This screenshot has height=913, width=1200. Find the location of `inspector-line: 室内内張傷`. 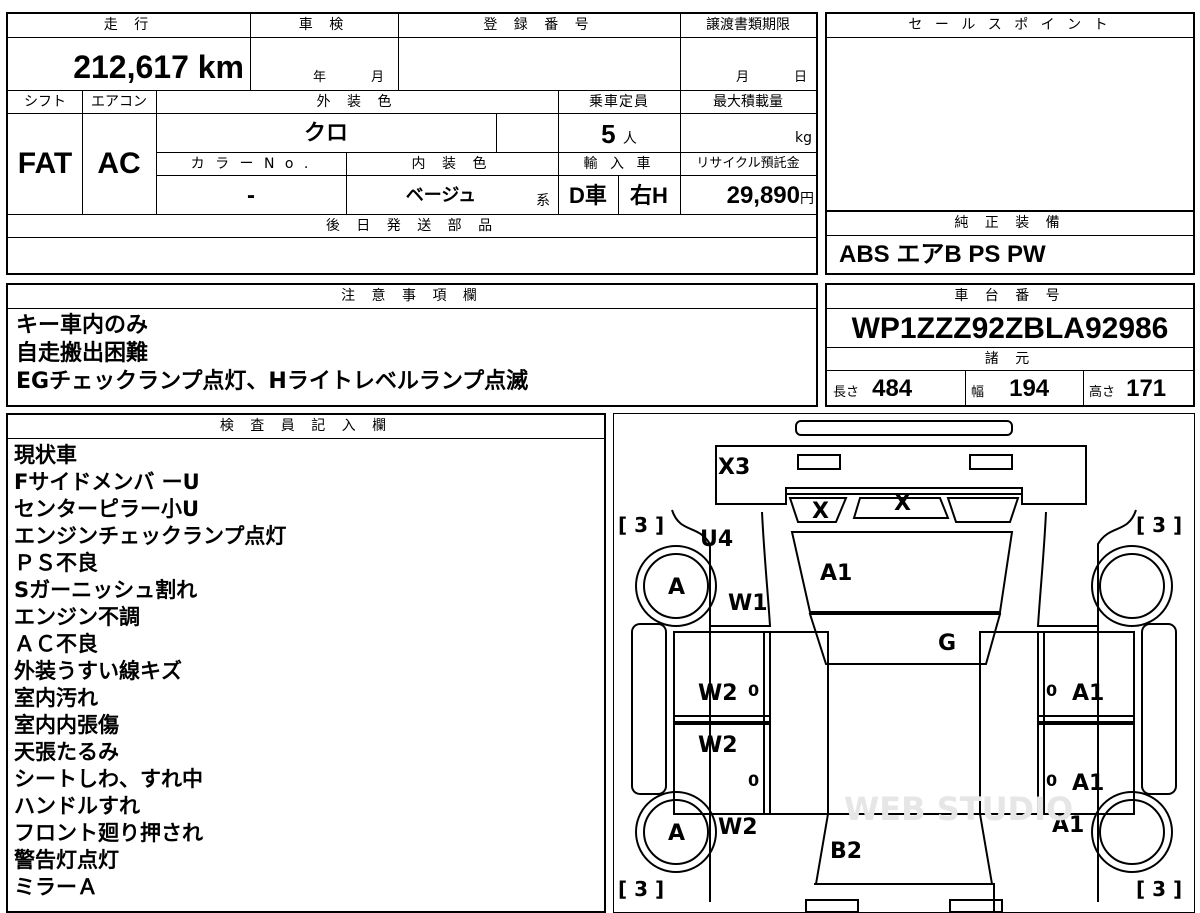

inspector-line: 室内内張傷 is located at coordinates (66, 725).